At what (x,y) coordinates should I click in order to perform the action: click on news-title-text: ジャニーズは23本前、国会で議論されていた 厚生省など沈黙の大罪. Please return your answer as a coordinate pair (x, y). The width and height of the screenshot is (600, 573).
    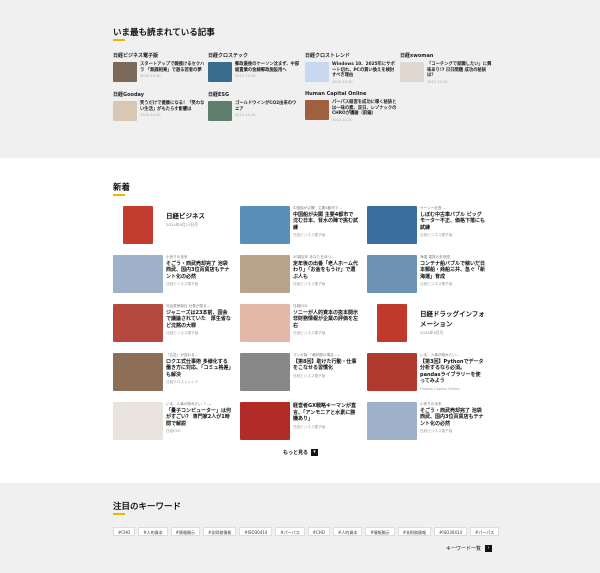
    Looking at the image, I should click on (198, 319).